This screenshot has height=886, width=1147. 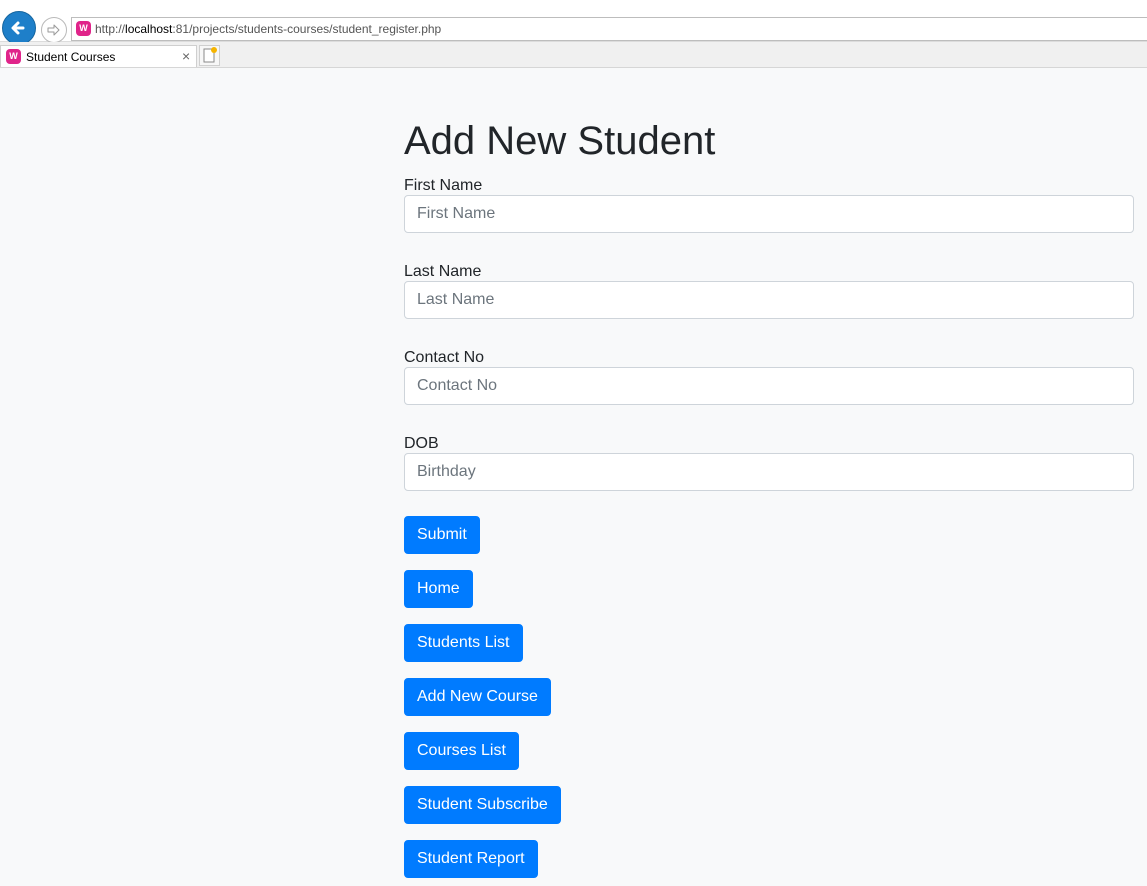 I want to click on back-button, so click(x=19, y=28).